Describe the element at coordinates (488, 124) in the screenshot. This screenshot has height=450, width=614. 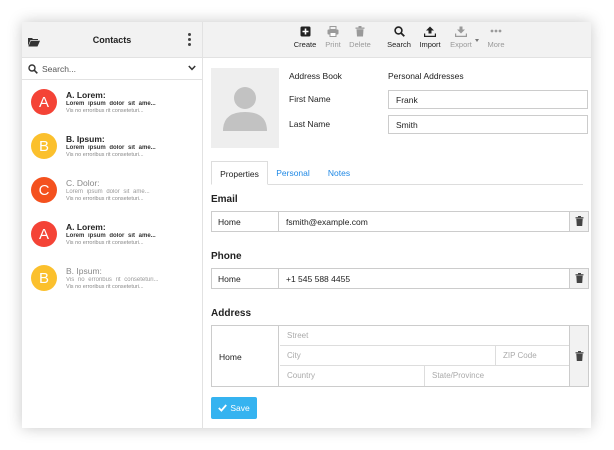
I see `last-name-field: Smith` at that location.